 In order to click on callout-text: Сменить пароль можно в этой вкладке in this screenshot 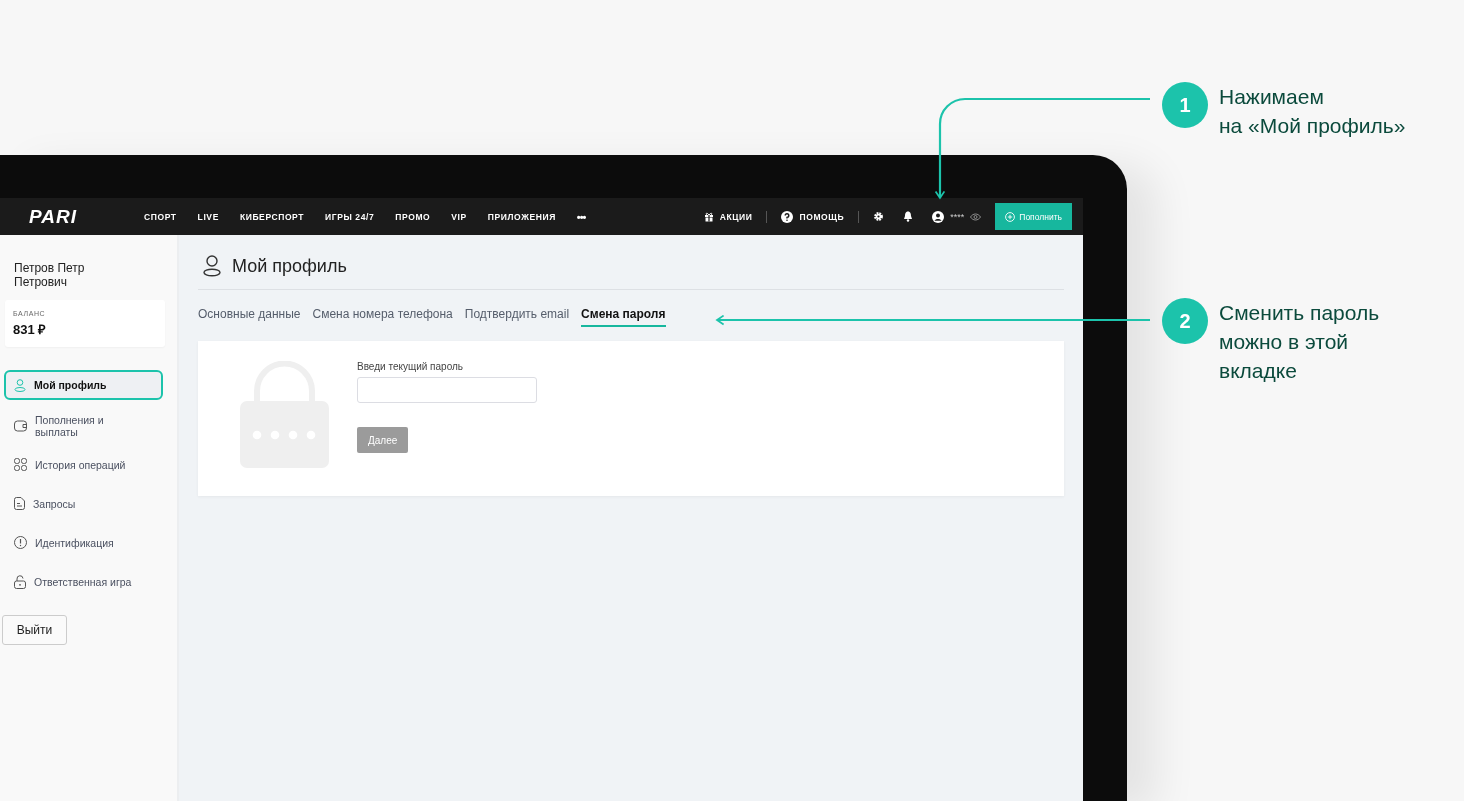, I will do `click(1299, 342)`.